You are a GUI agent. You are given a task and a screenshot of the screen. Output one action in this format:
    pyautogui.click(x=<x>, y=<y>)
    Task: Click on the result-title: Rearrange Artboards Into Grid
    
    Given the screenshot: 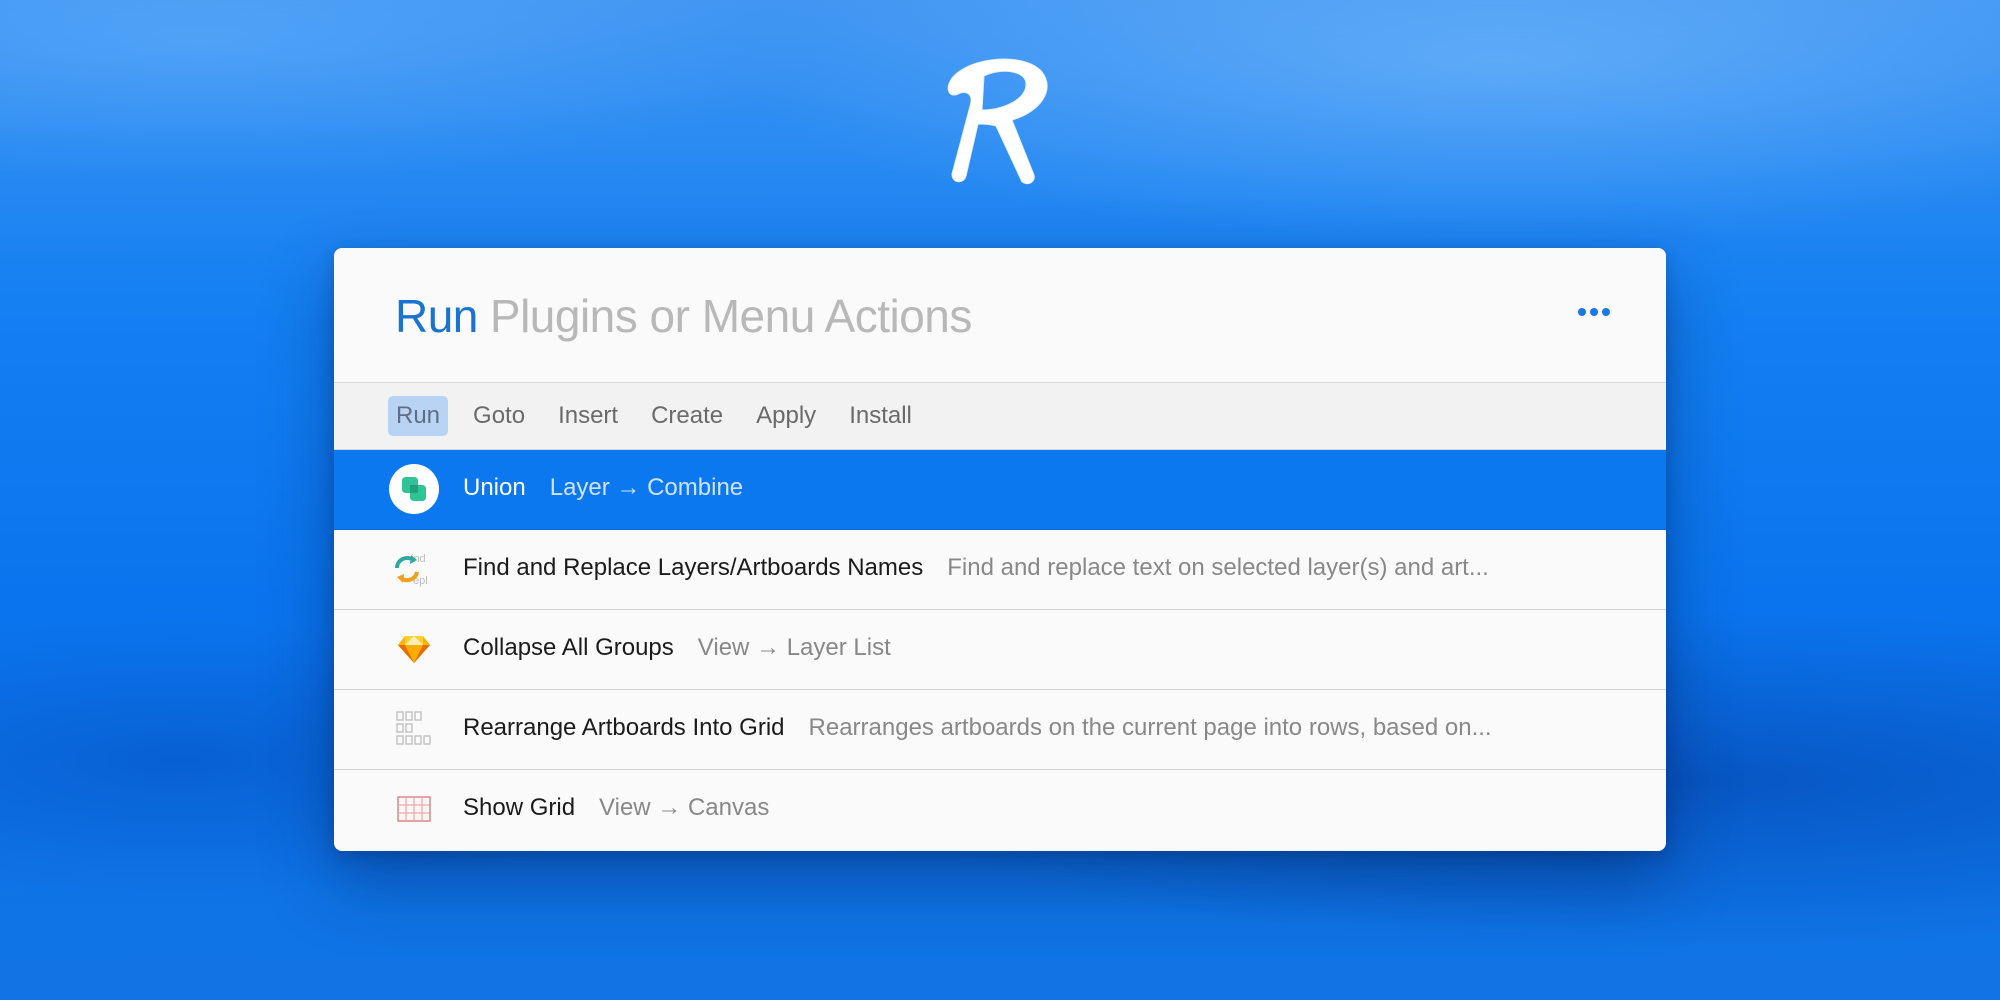 What is the action you would take?
    pyautogui.click(x=624, y=727)
    